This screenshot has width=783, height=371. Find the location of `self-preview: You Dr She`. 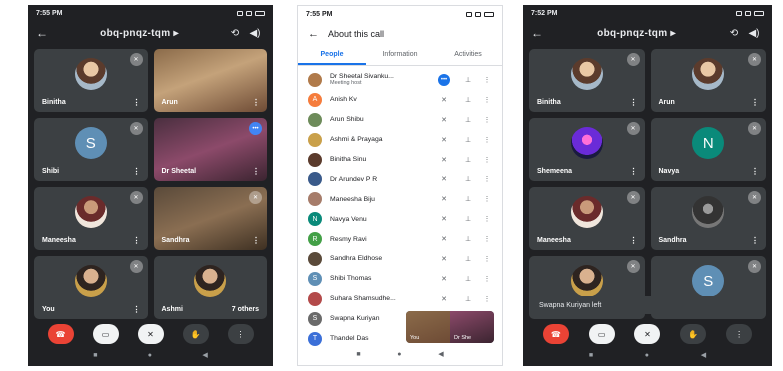

self-preview: You Dr She is located at coordinates (450, 327).